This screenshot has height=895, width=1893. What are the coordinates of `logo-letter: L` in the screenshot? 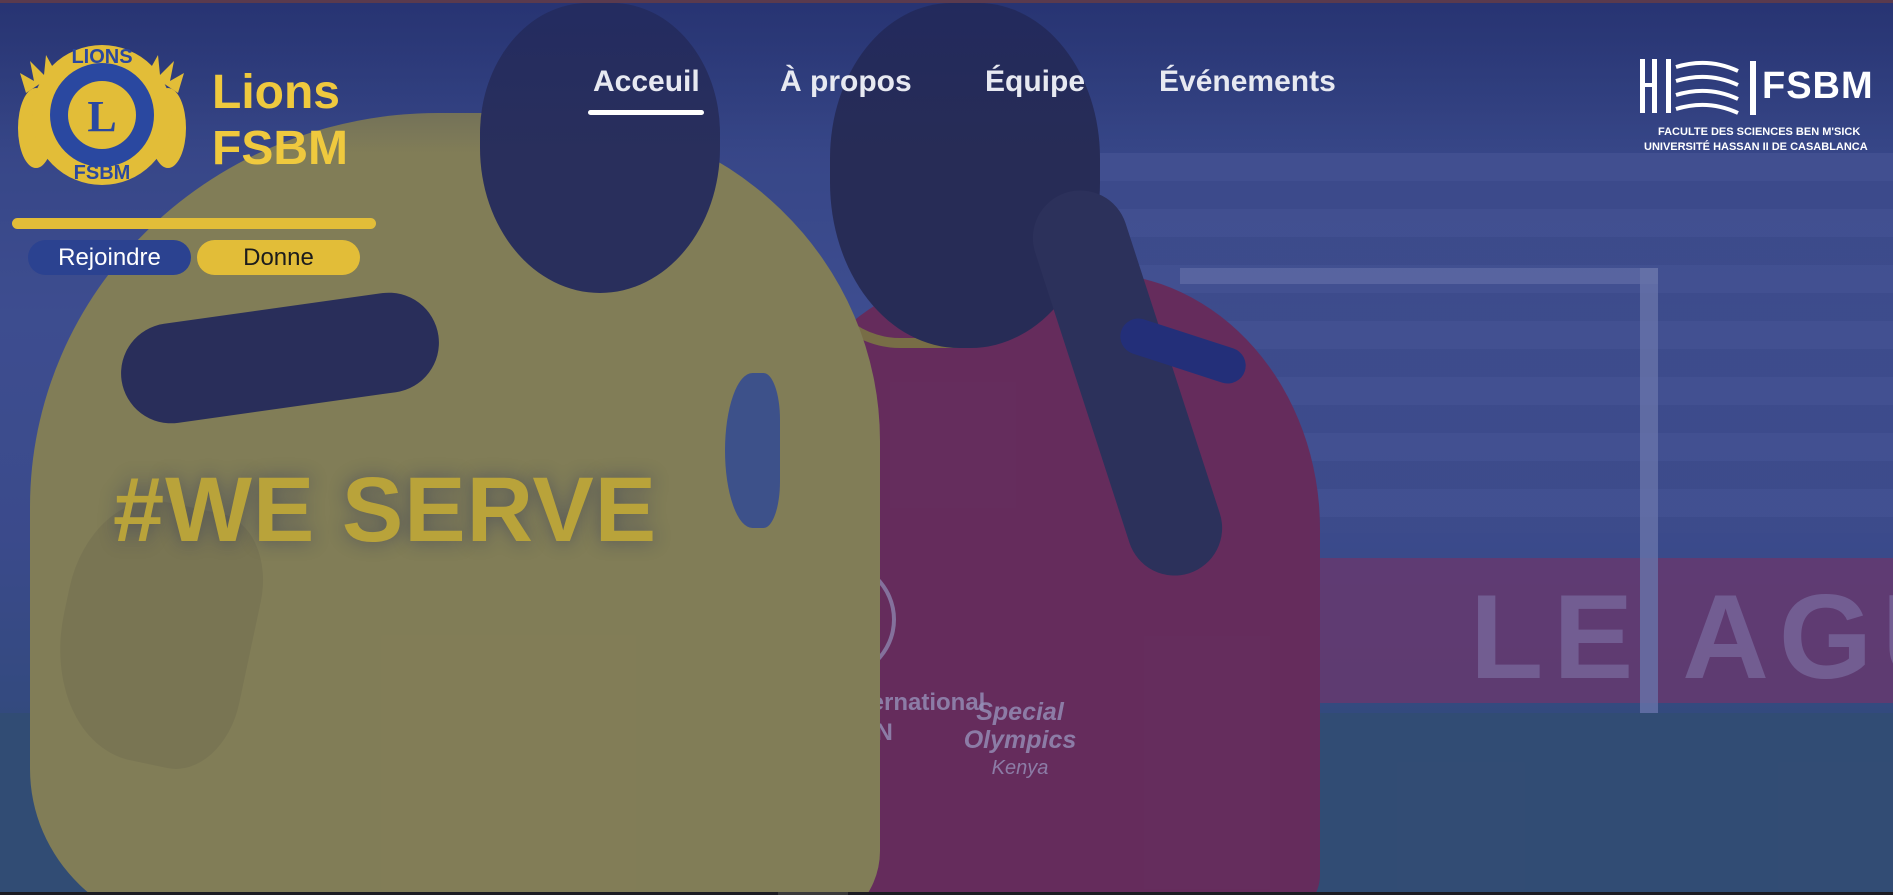 It's located at (101, 116).